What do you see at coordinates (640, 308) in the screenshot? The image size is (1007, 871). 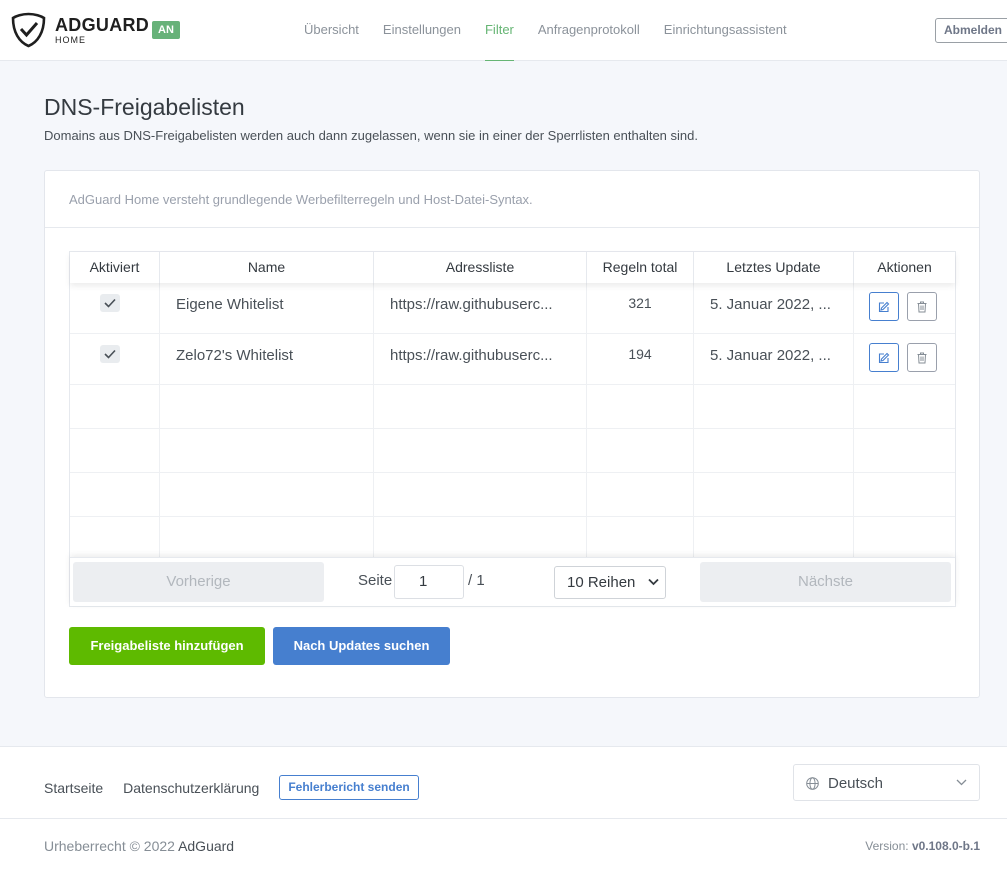 I see `rules-count: 321` at bounding box center [640, 308].